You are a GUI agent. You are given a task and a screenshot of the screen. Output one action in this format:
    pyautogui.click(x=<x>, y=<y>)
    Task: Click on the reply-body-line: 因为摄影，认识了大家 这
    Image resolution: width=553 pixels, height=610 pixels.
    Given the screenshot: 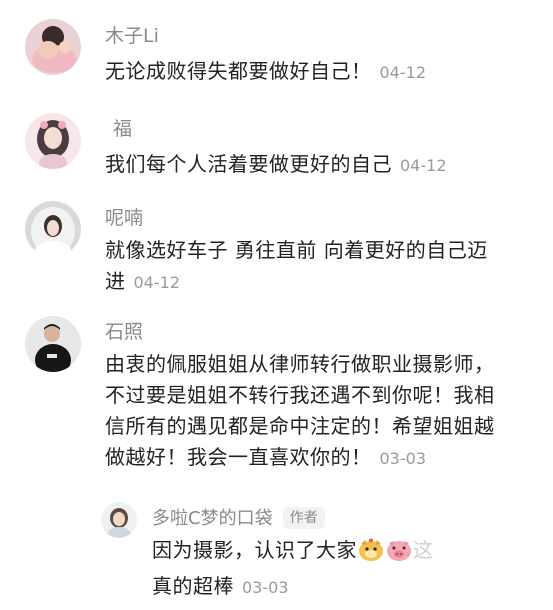 What is the action you would take?
    pyautogui.click(x=293, y=553)
    